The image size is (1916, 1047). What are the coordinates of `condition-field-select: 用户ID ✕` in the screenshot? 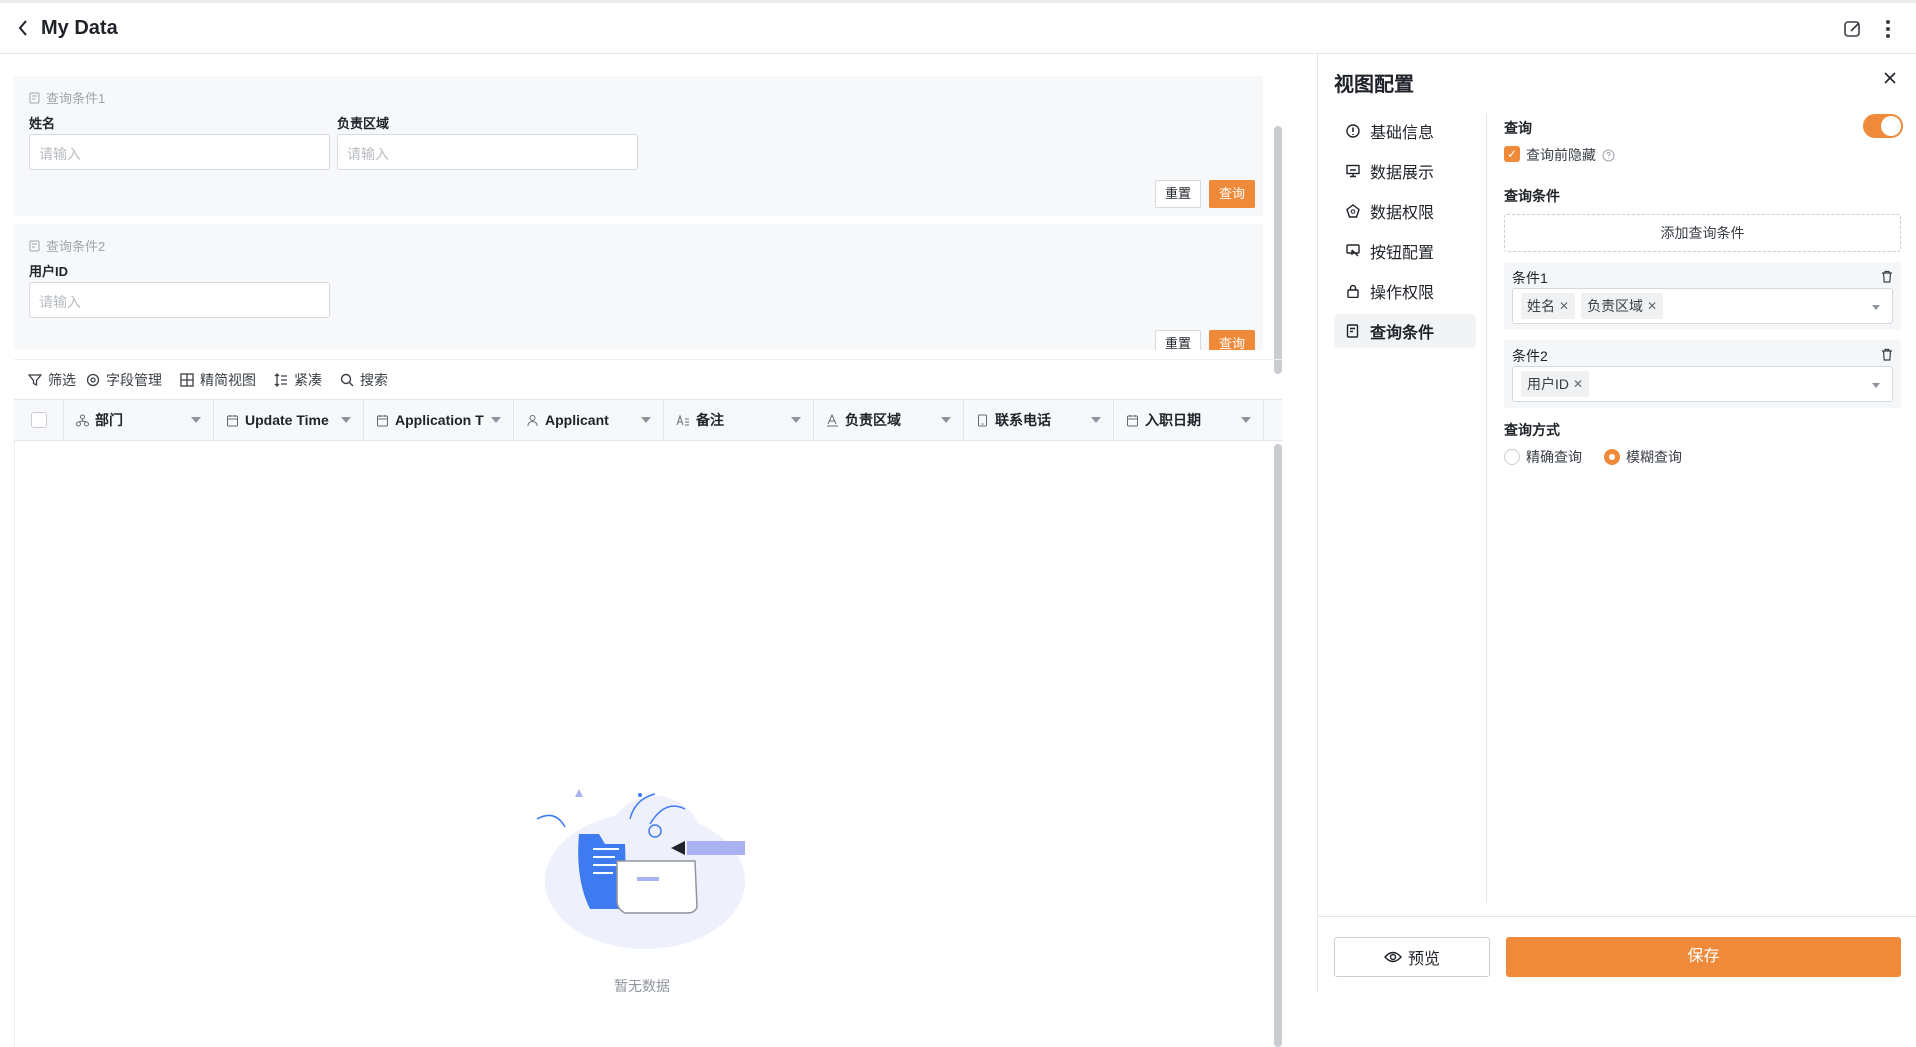 It's located at (1702, 384).